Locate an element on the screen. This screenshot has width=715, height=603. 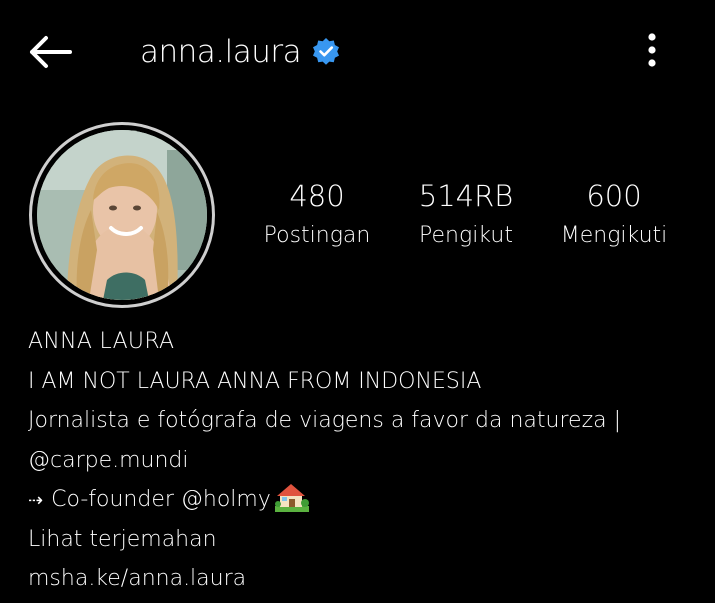
back-button is located at coordinates (50, 52).